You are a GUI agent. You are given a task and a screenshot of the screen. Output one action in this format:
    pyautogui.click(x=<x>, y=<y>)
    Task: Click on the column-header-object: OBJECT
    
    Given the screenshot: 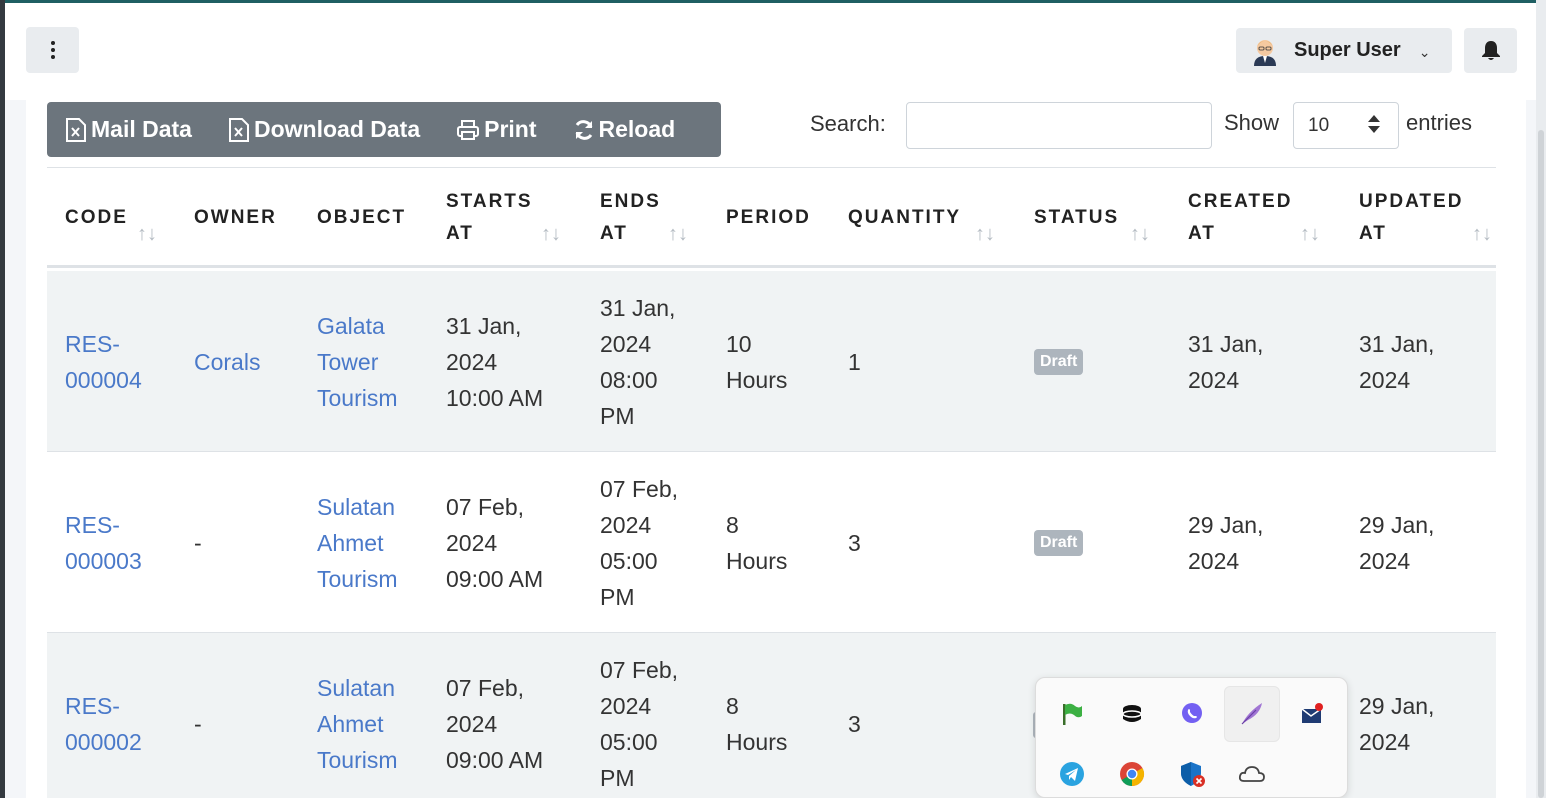 What is the action you would take?
    pyautogui.click(x=372, y=218)
    